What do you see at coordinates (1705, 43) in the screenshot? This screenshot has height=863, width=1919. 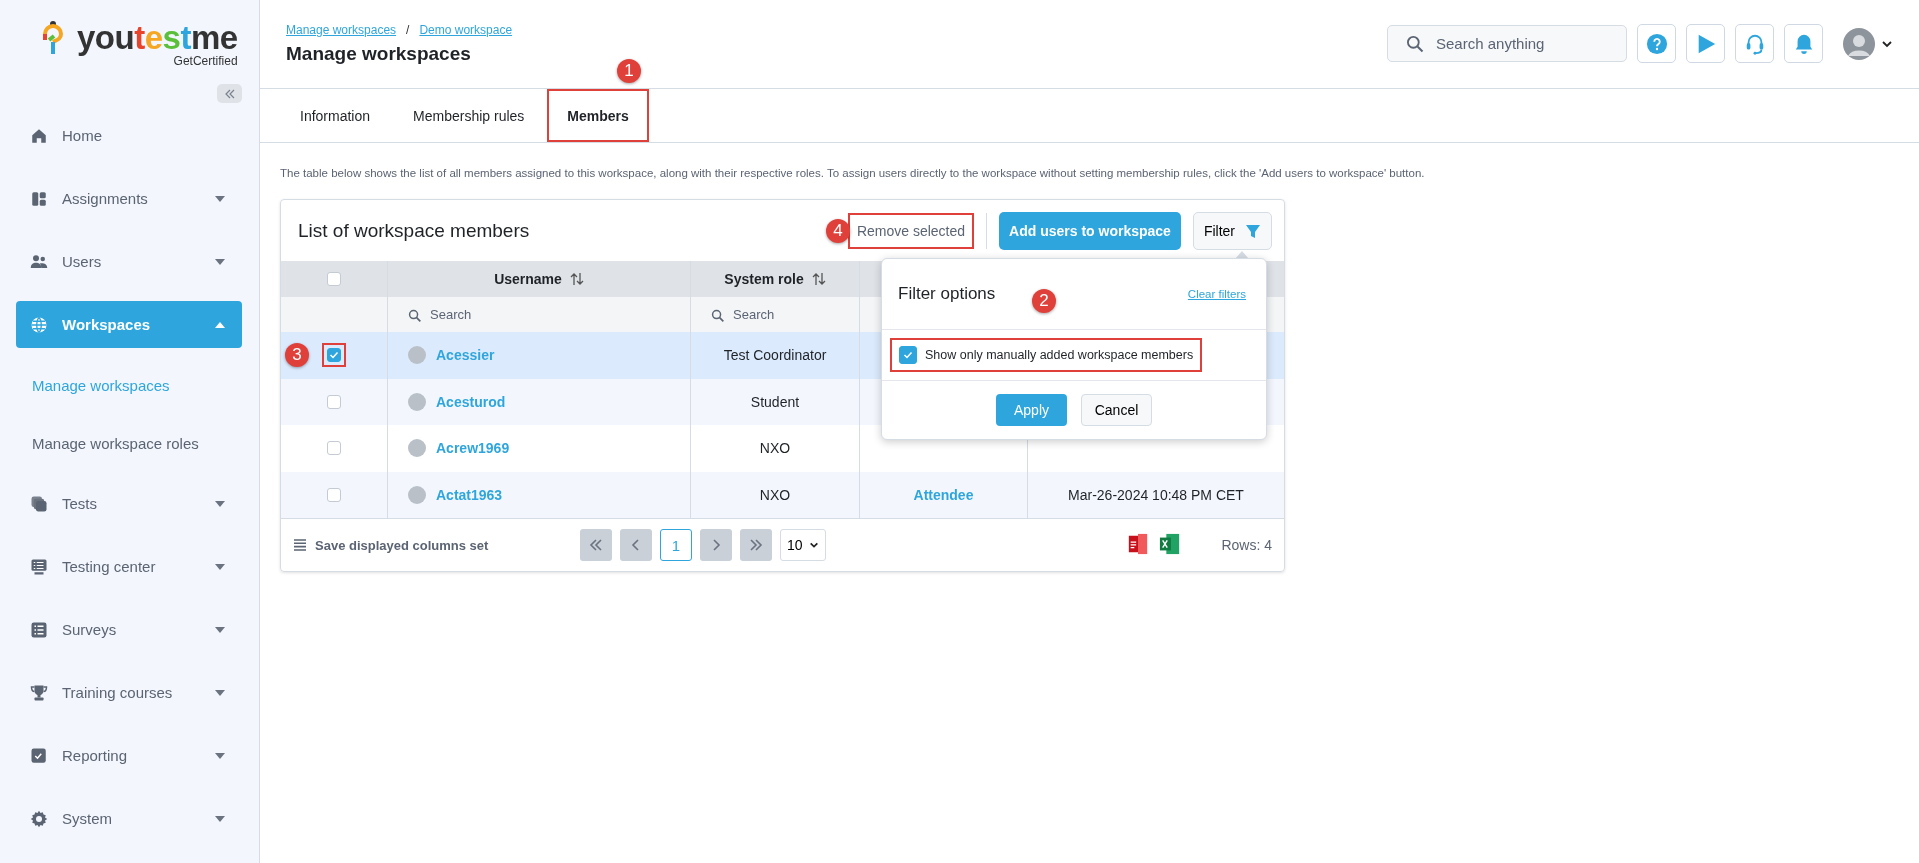 I see `play-button` at bounding box center [1705, 43].